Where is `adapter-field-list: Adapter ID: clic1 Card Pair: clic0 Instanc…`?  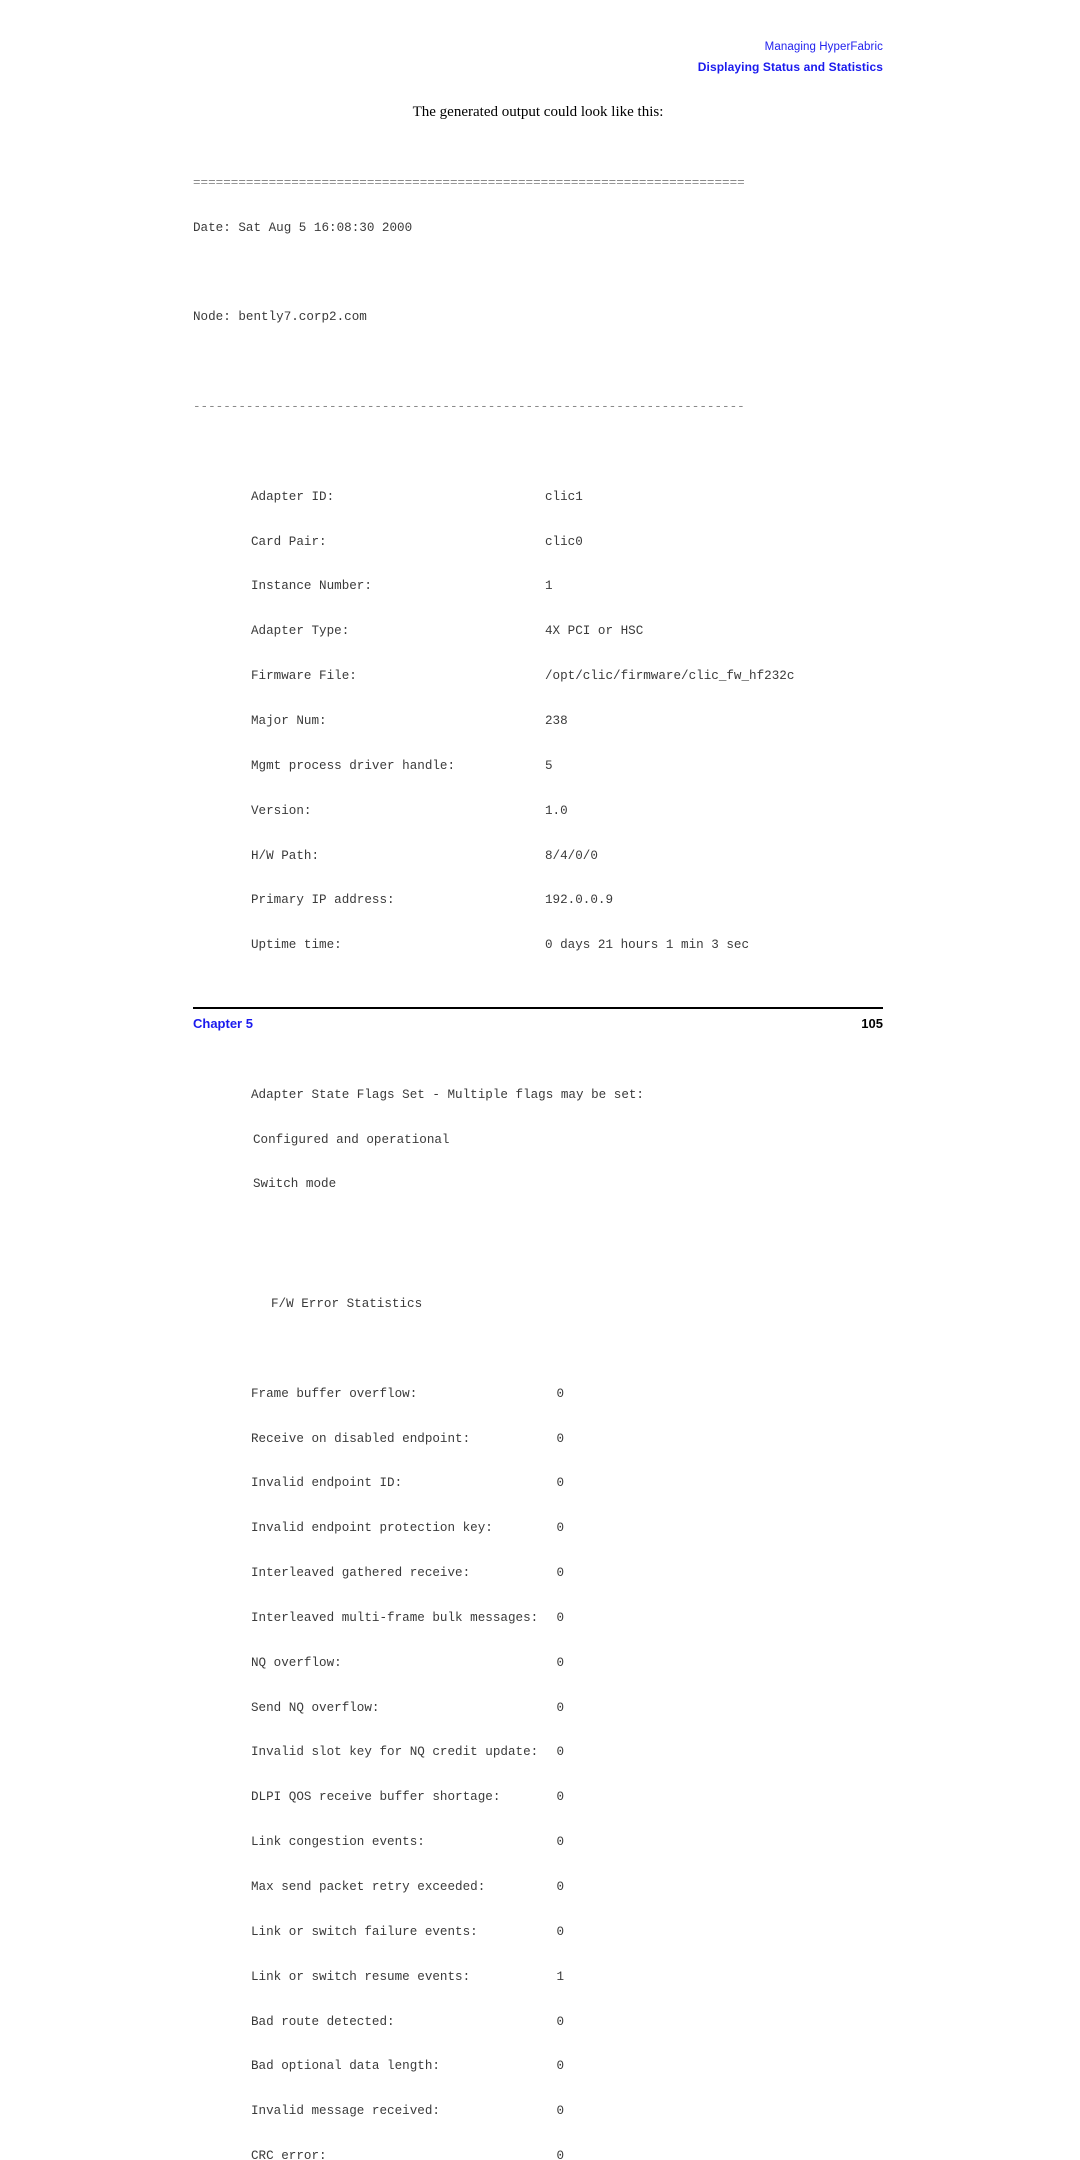
adapter-field-list: Adapter ID: clic1 Card Pair: clic0 Instanc… is located at coordinates (493, 721).